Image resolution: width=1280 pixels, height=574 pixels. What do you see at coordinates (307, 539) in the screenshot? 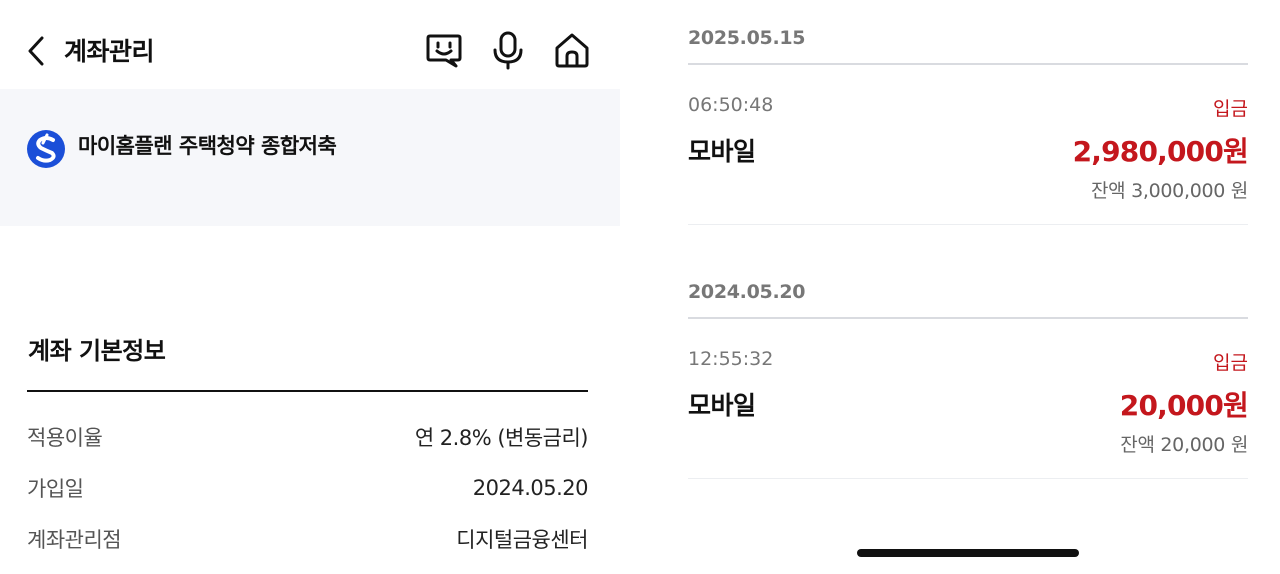
I see `info-row-branch: 계좌관리점 디지털금융센터` at bounding box center [307, 539].